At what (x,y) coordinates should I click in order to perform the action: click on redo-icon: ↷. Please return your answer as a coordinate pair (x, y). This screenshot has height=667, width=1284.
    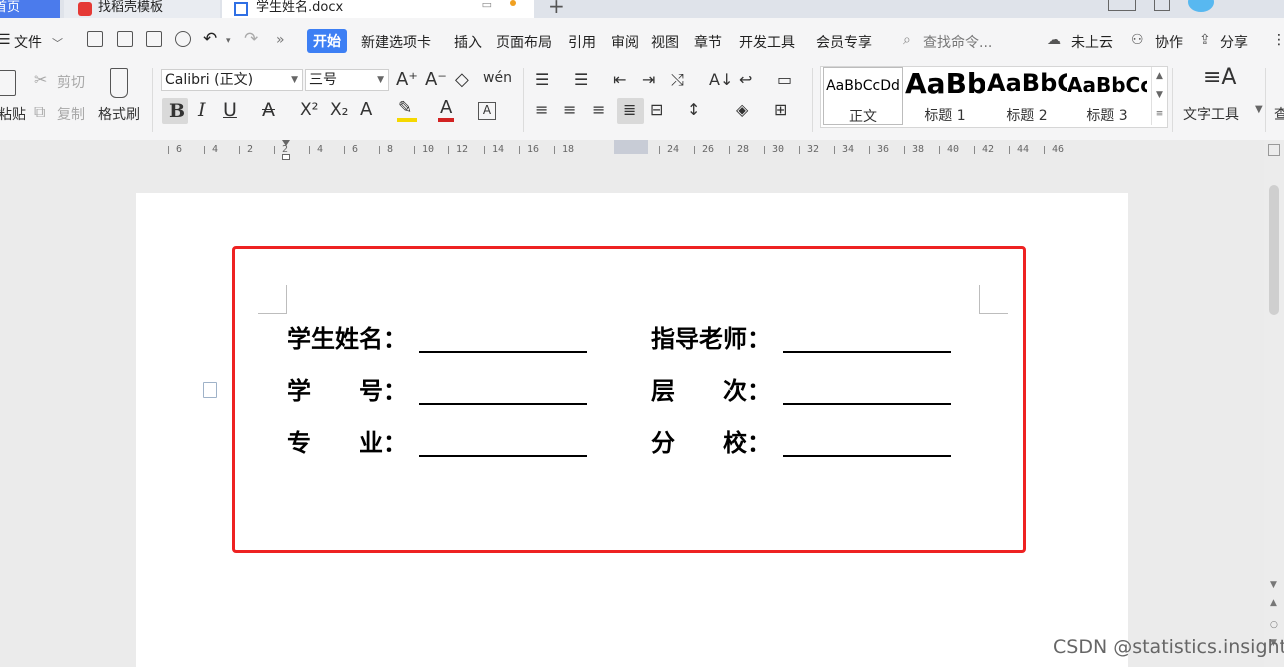
    Looking at the image, I should click on (251, 39).